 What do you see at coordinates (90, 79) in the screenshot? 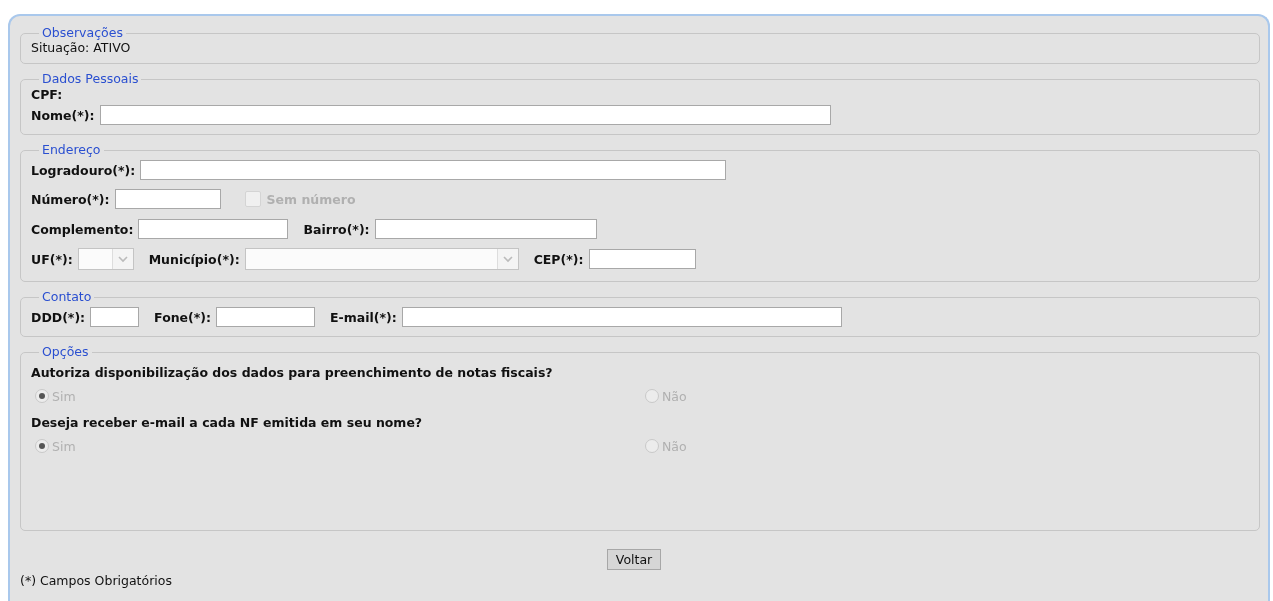
I see `section-legend: Dados Pessoais` at bounding box center [90, 79].